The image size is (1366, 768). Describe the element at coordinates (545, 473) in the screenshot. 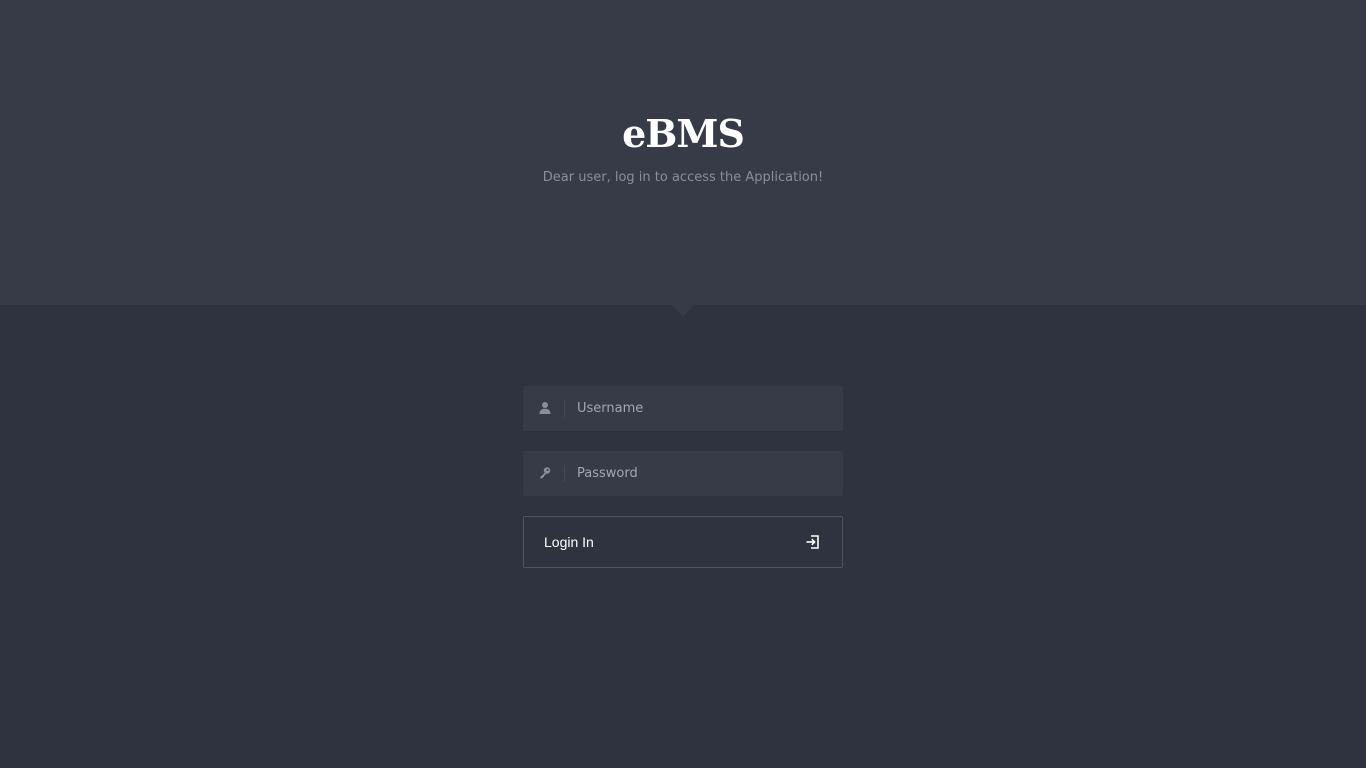

I see `key-icon` at that location.